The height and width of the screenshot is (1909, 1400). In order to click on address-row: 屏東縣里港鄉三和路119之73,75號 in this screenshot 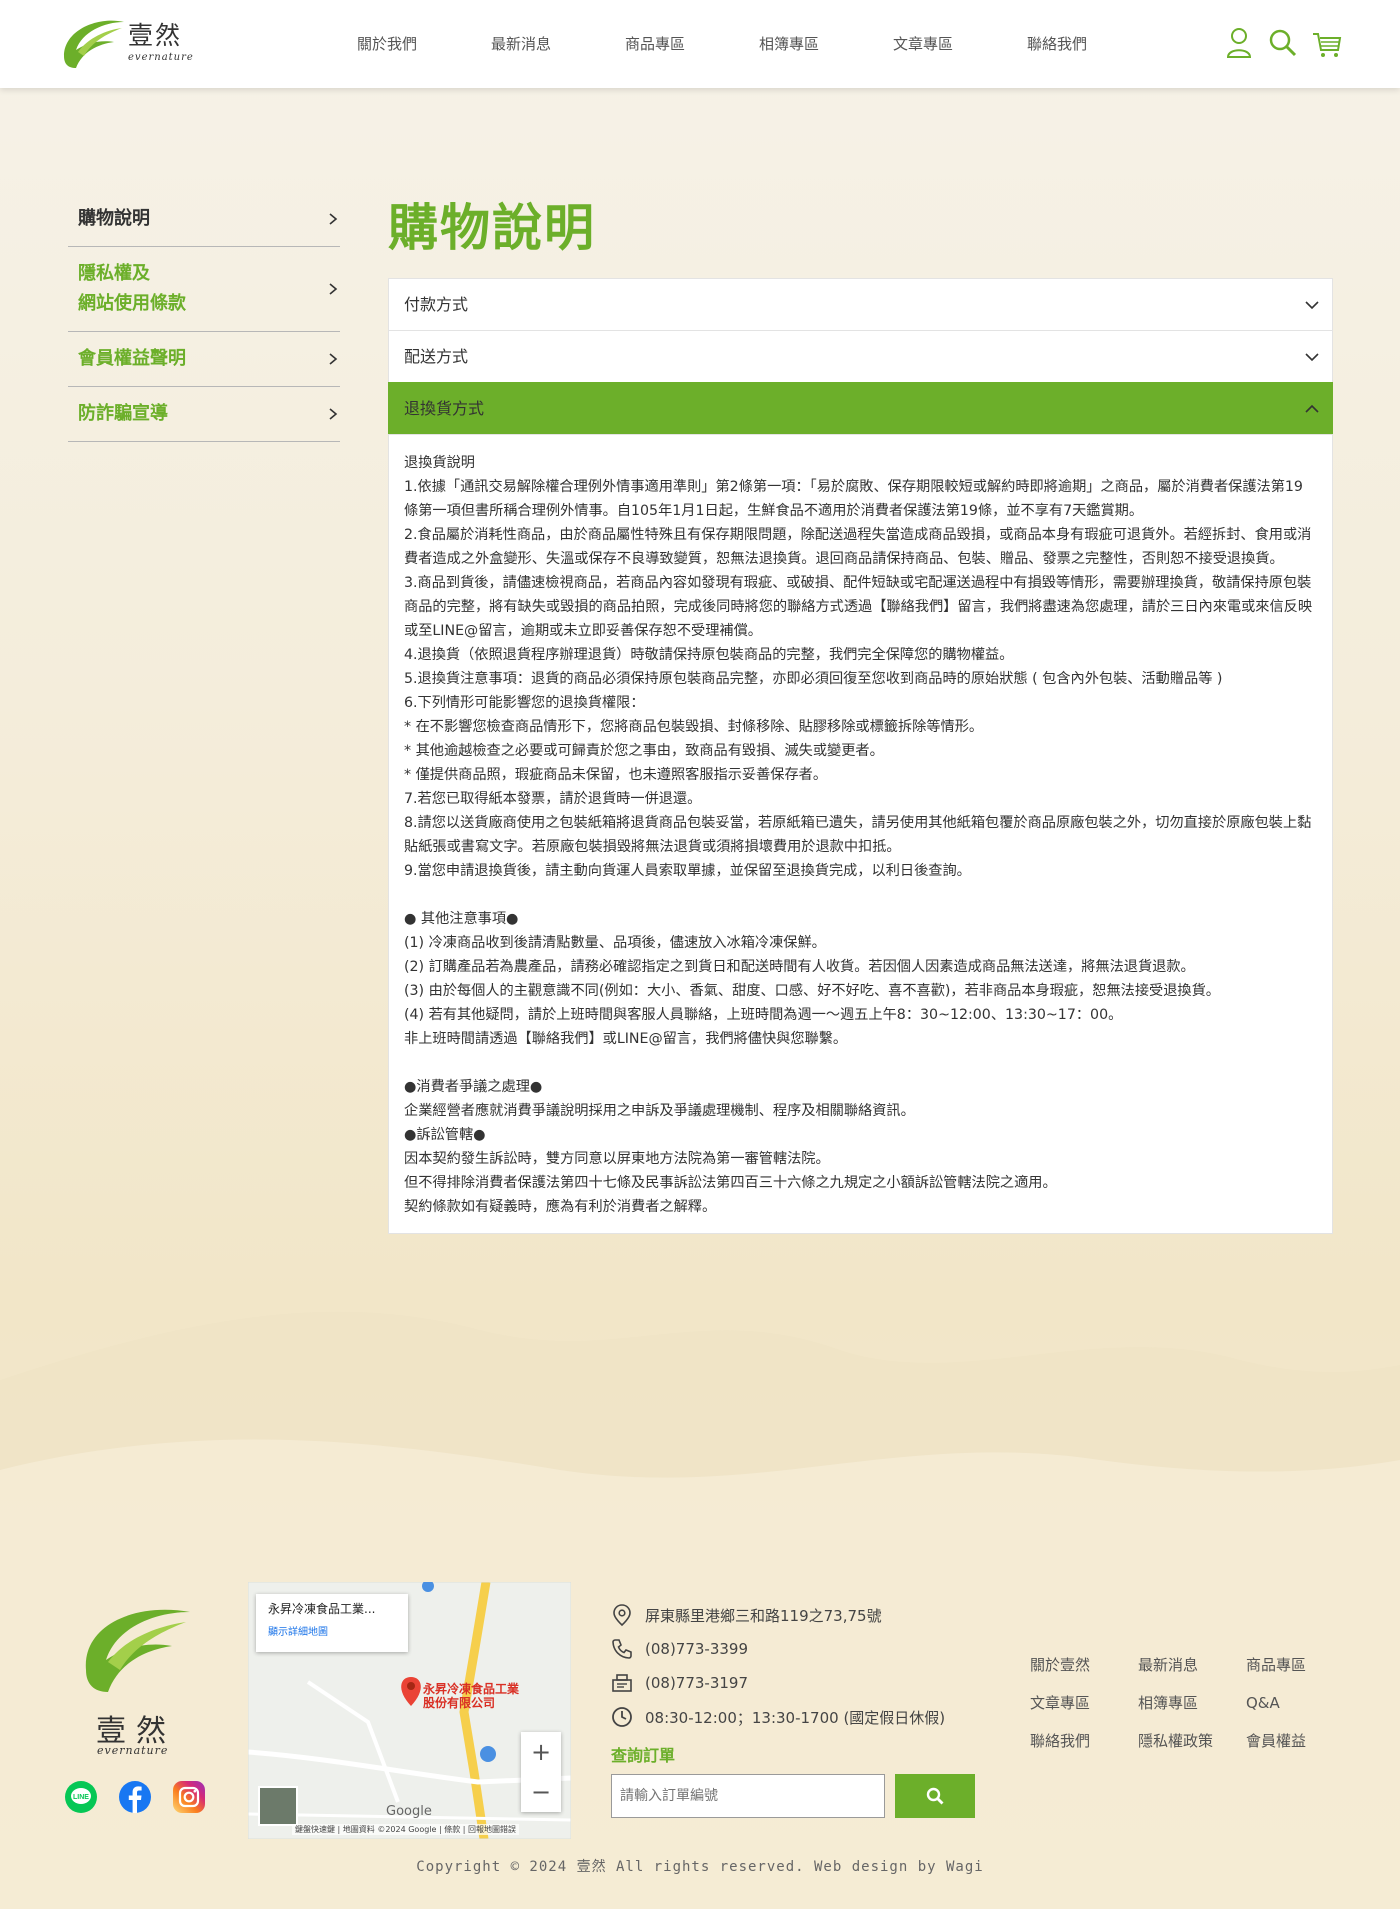, I will do `click(777, 1615)`.